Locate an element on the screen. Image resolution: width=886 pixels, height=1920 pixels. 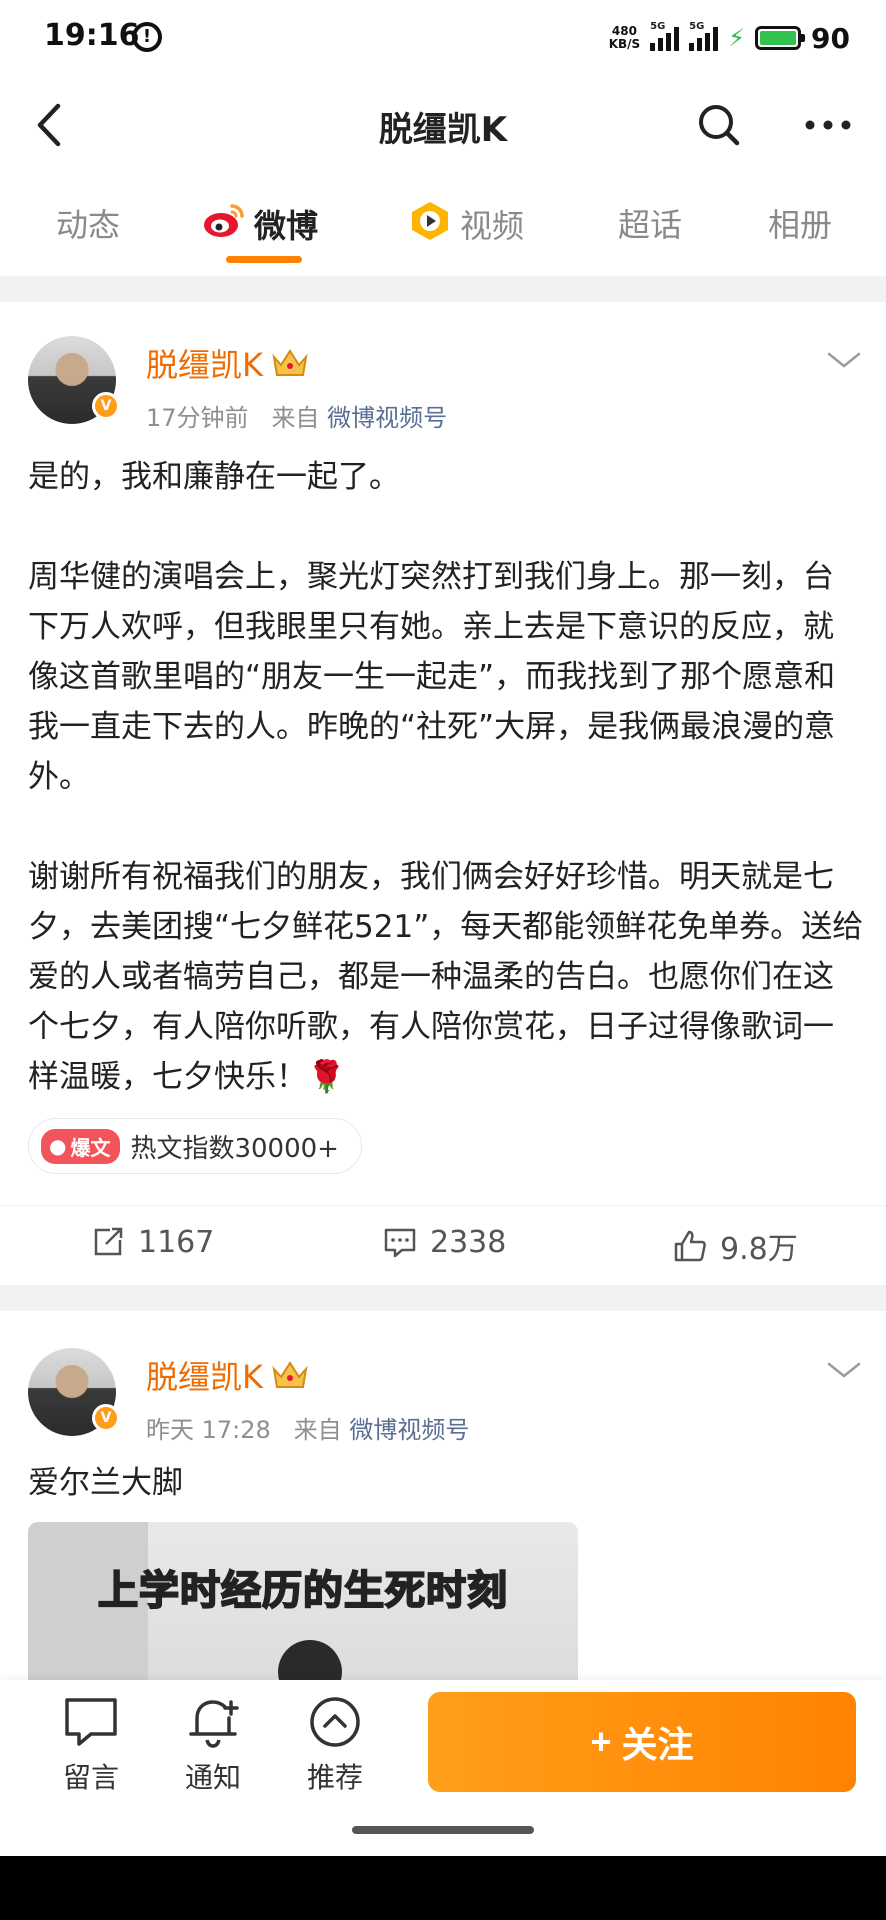
battery-percent: 90 is located at coordinates (830, 38).